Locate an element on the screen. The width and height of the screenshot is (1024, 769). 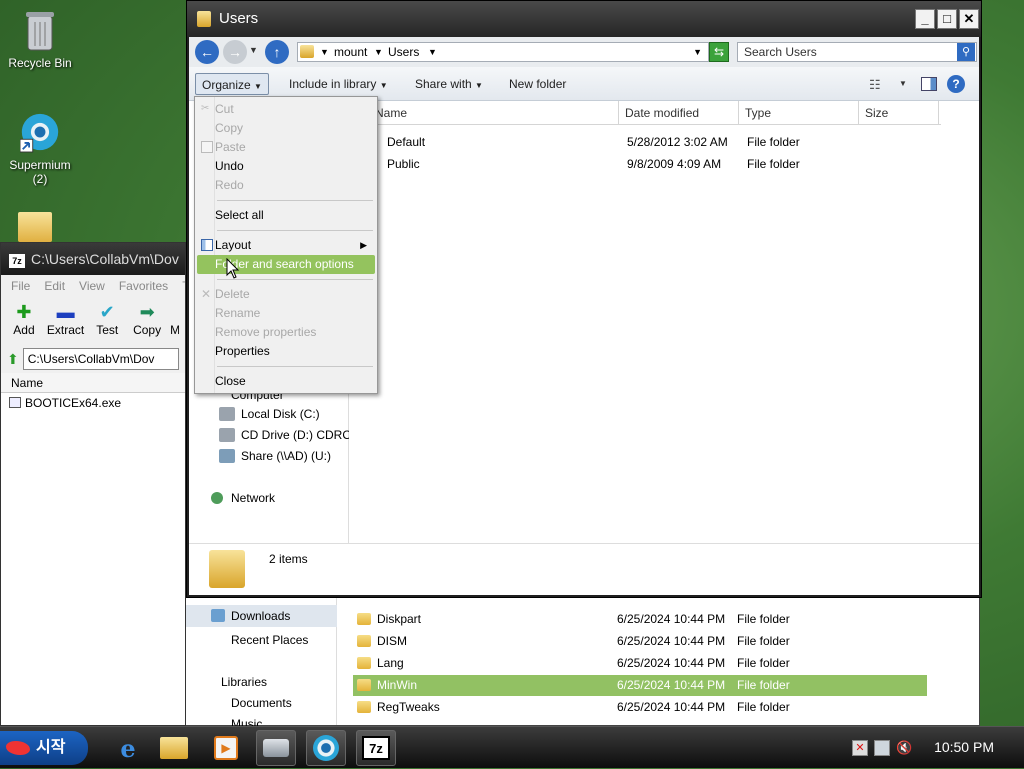
menu-view: View is located at coordinates (92, 286).